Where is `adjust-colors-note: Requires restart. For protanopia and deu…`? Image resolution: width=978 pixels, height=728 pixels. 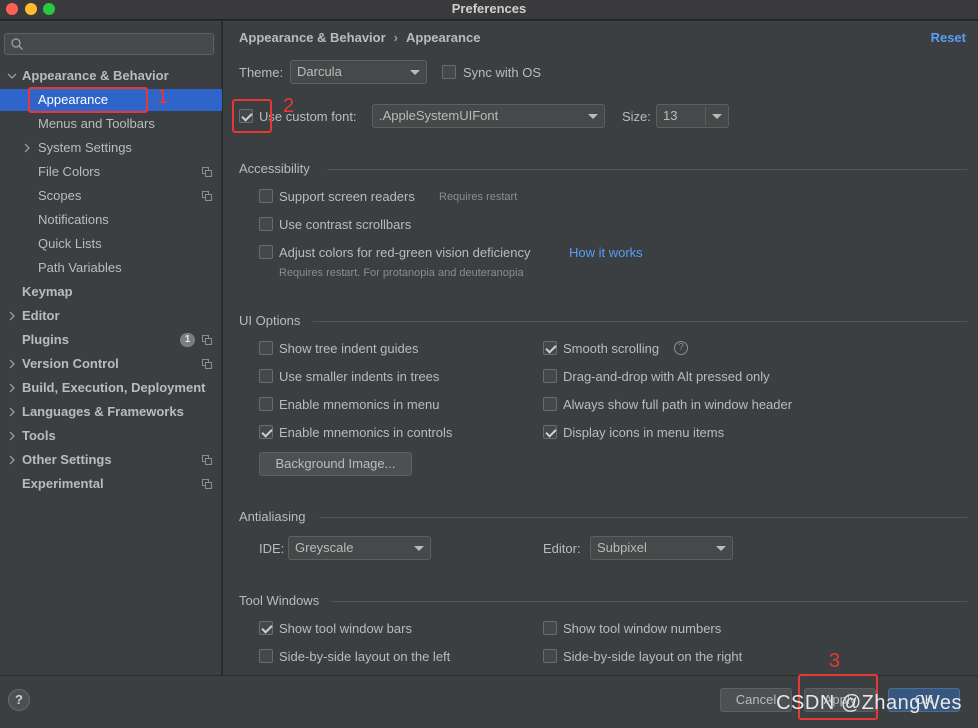
adjust-colors-note: Requires restart. For protanopia and deu… is located at coordinates (401, 273).